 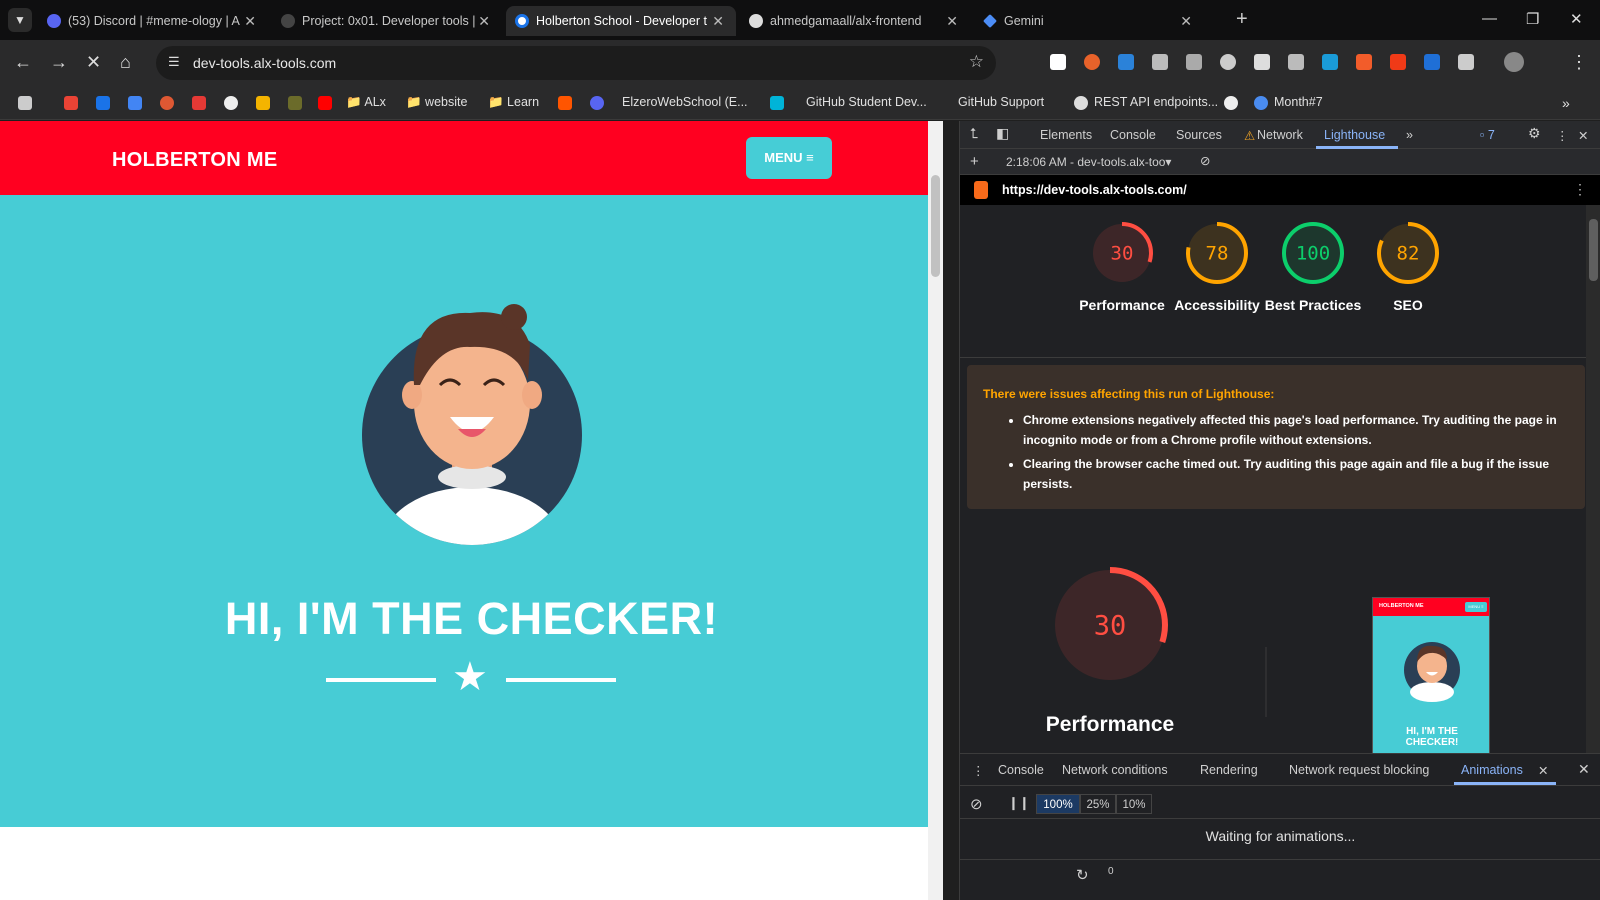 I want to click on site-info-icon: ☰, so click(x=174, y=62).